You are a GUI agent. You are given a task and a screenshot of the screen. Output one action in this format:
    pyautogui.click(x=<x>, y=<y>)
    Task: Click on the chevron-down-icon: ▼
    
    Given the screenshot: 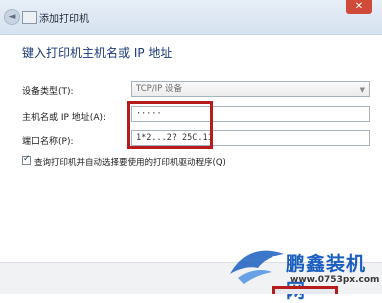 What is the action you would take?
    pyautogui.click(x=362, y=90)
    